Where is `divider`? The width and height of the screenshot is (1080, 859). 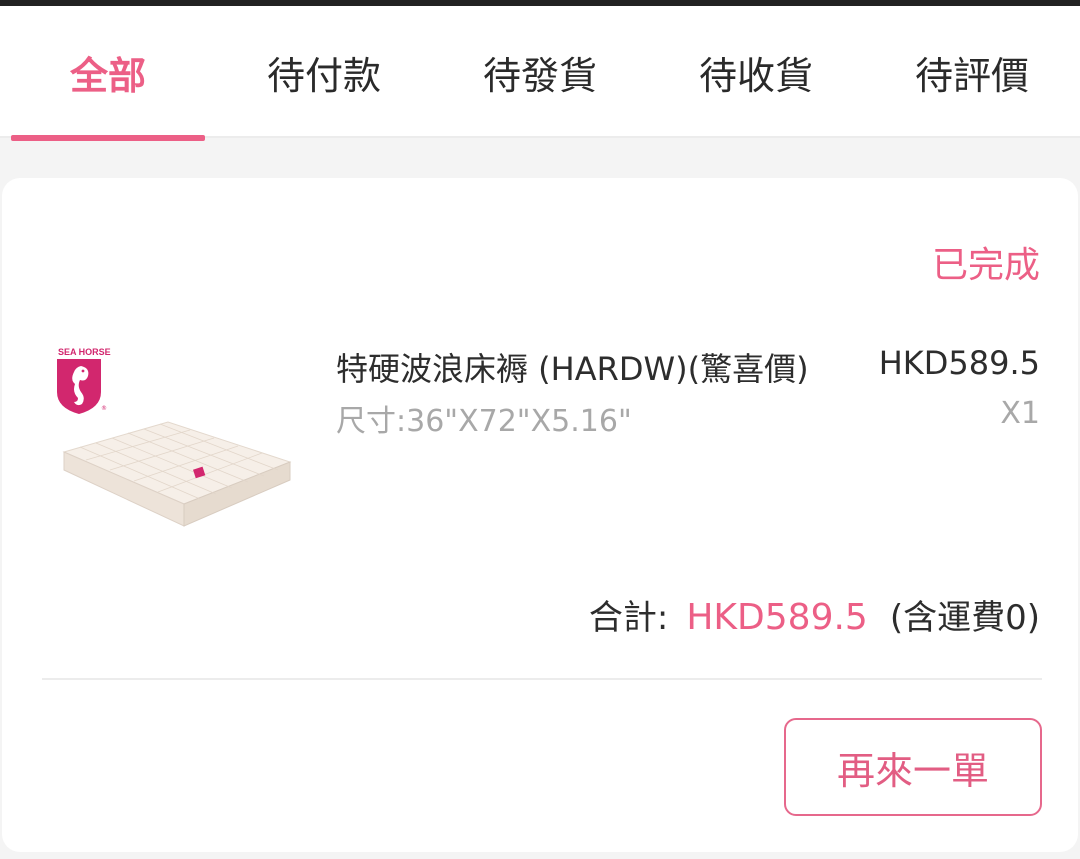
divider is located at coordinates (542, 679).